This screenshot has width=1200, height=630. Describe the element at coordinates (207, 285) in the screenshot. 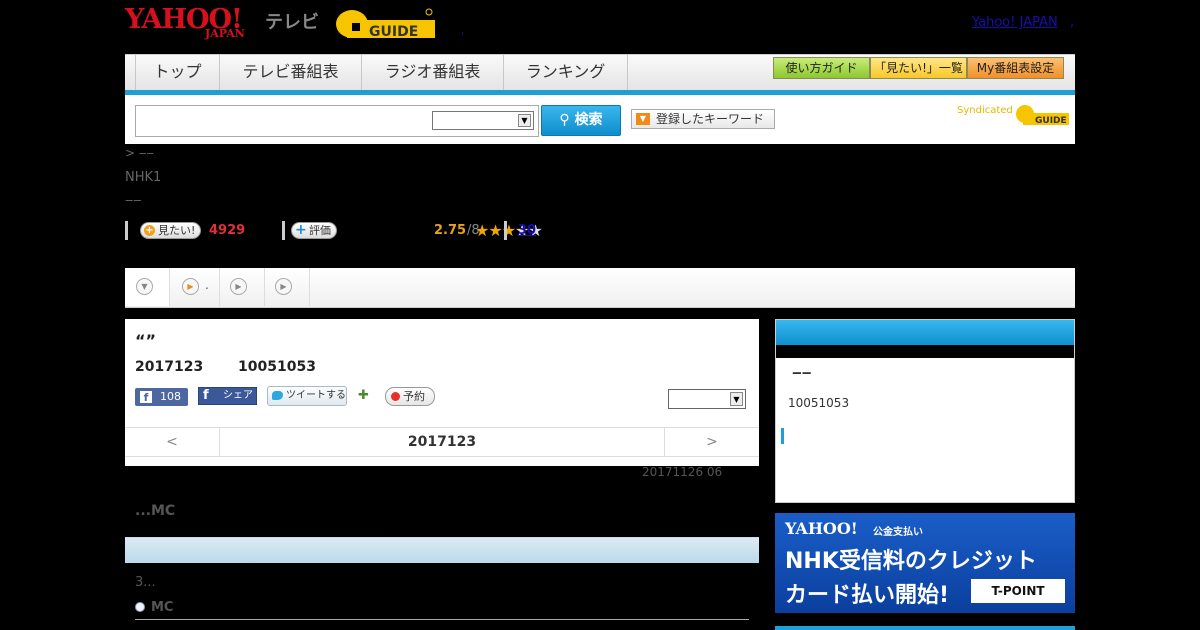

I see `subtab-label: .` at that location.